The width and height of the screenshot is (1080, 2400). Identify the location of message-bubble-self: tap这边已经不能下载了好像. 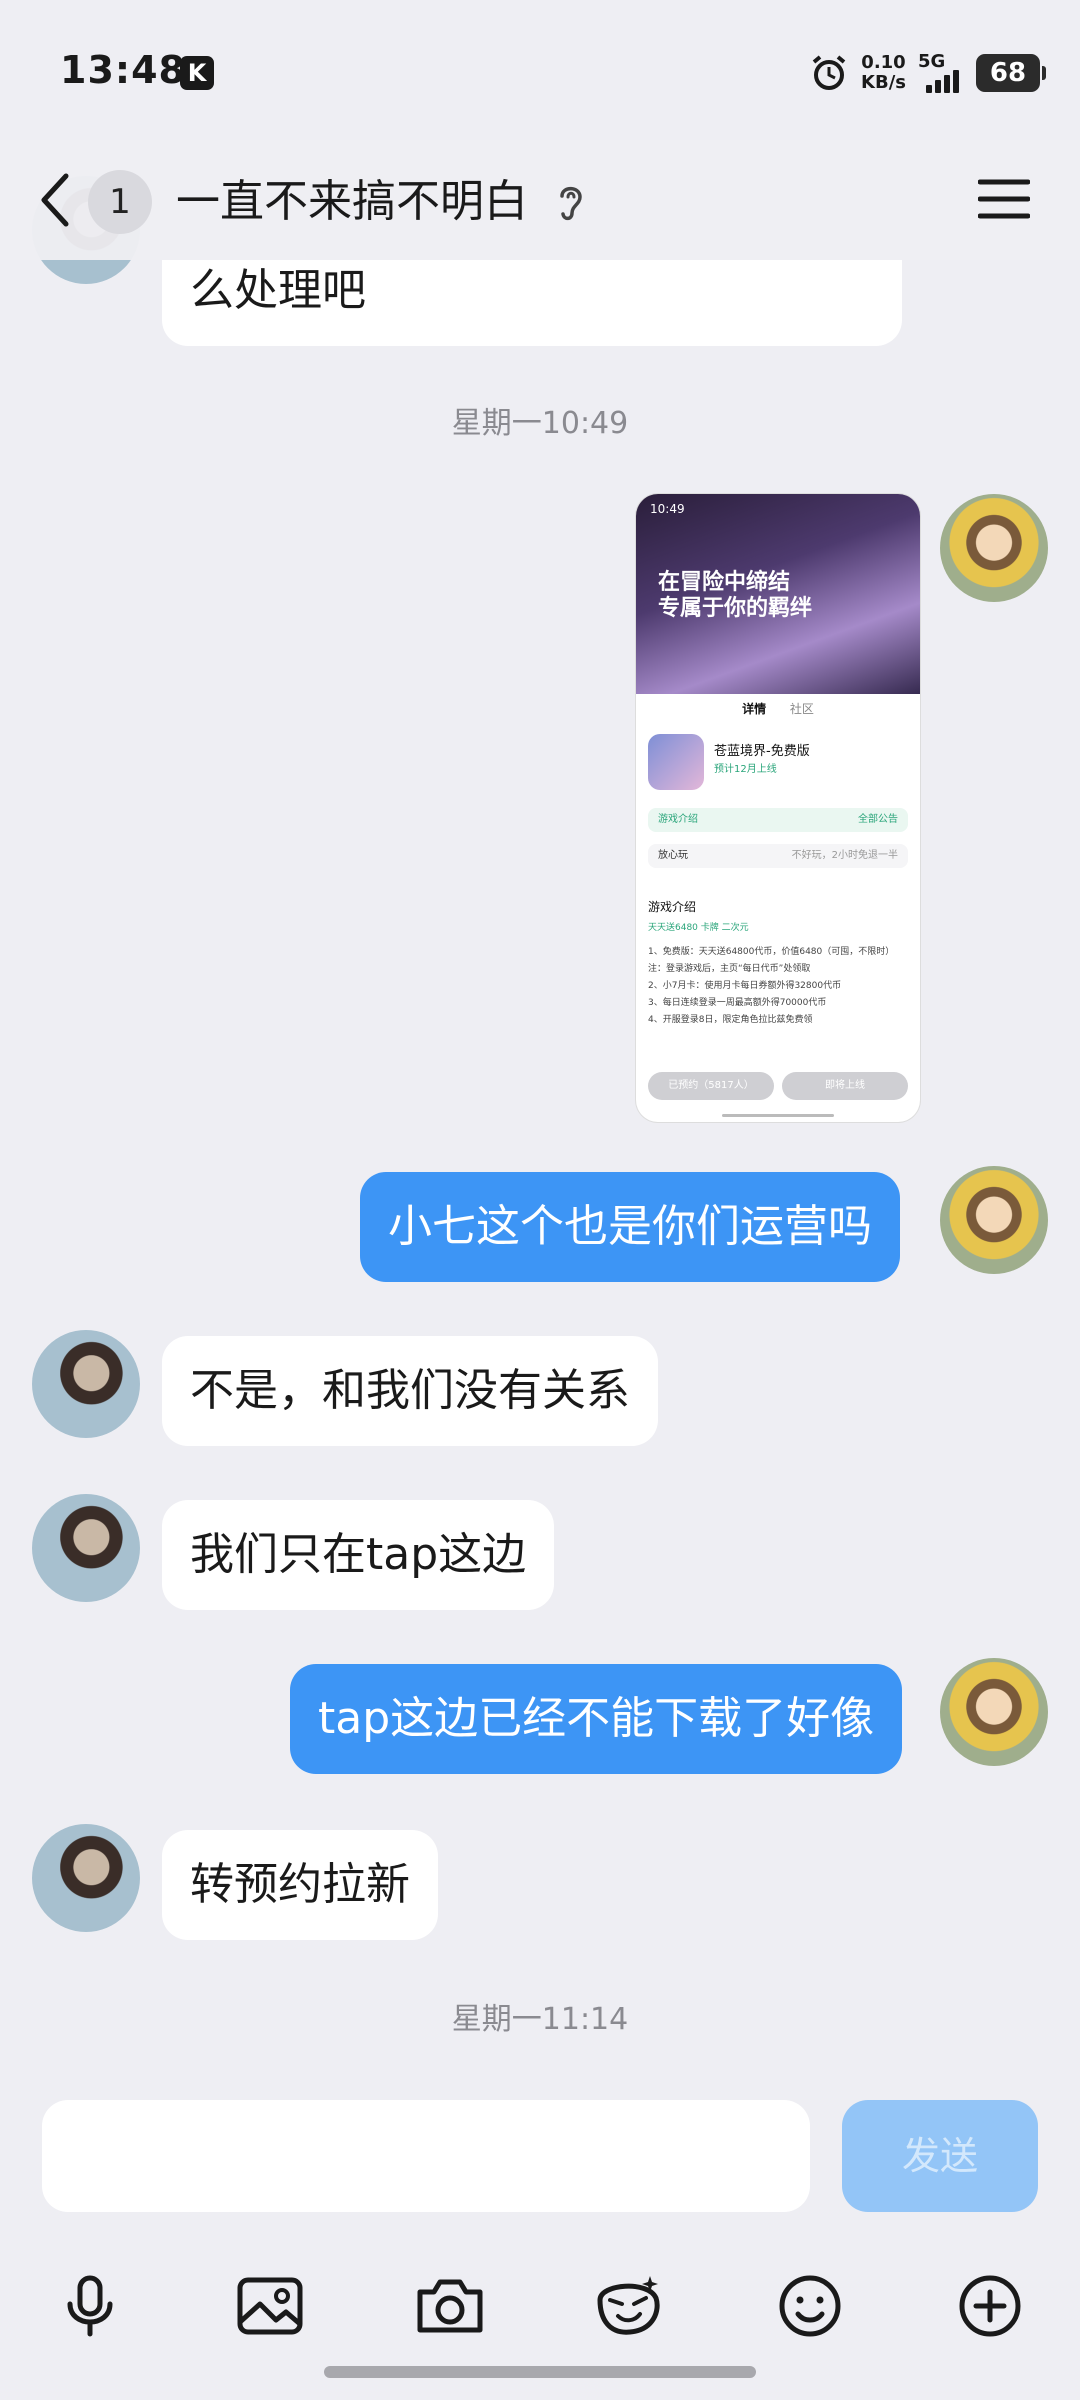
(596, 1719).